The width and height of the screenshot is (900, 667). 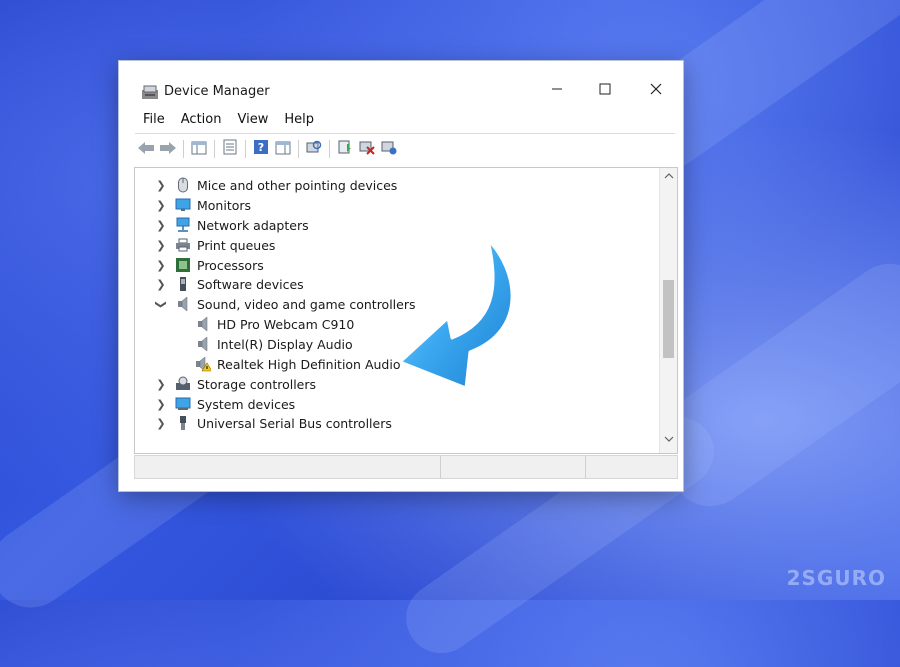 What do you see at coordinates (154, 121) in the screenshot?
I see `menu-file: File` at bounding box center [154, 121].